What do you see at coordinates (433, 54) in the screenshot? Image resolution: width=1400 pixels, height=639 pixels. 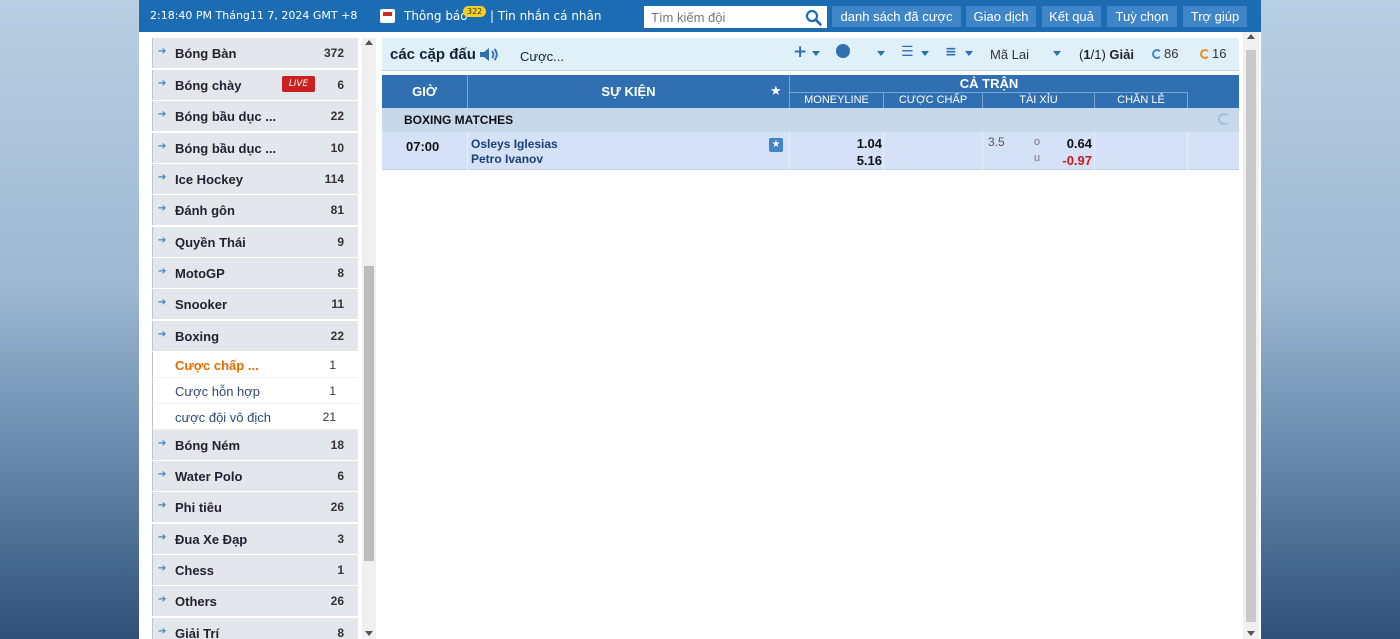 I see `page-title: các cặp đấu` at bounding box center [433, 54].